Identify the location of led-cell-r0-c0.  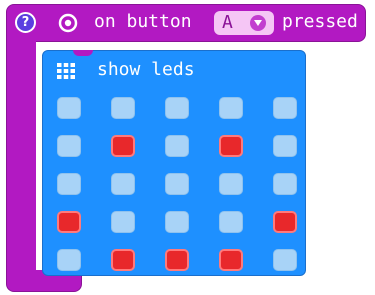
(69, 108).